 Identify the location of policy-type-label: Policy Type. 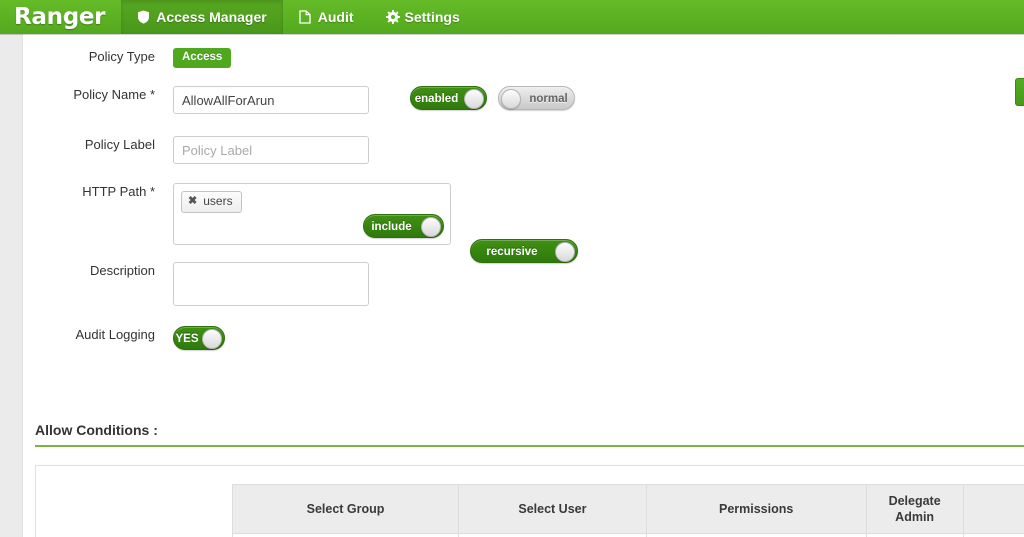
(121, 56).